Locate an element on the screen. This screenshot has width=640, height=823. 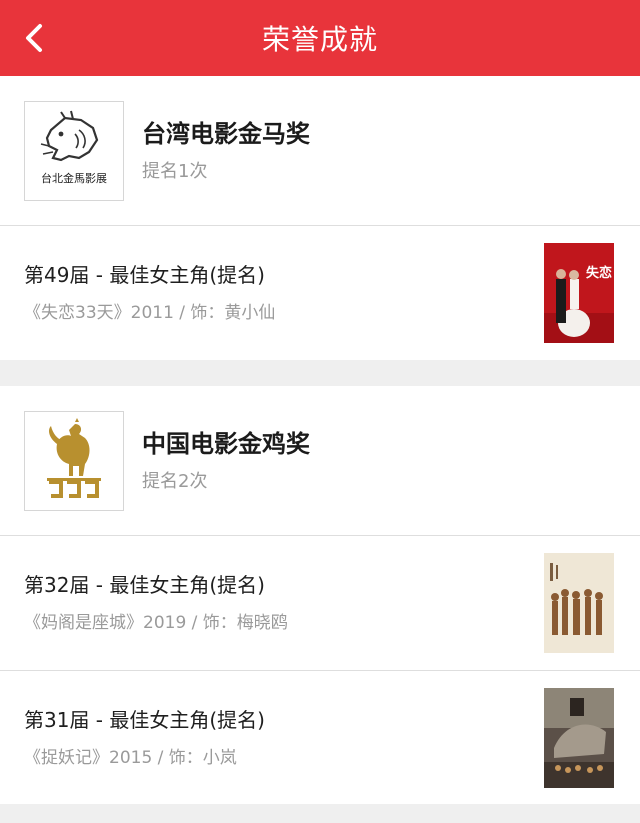
nomination-count: 提名2次 is located at coordinates (175, 481).